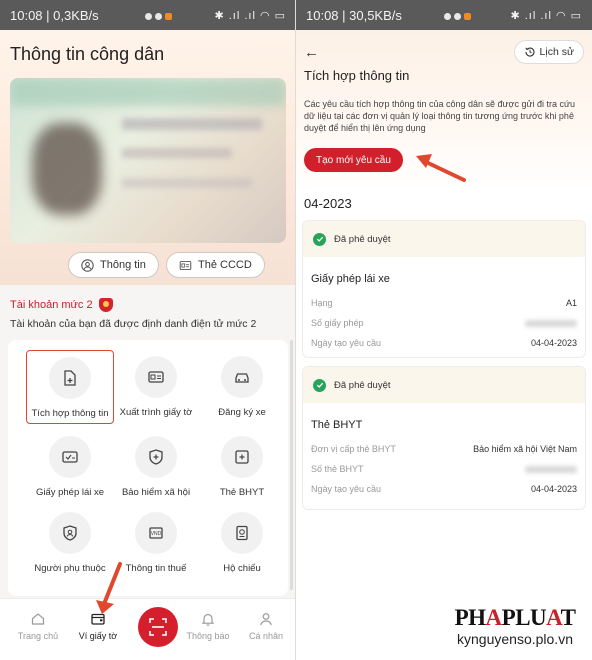 The image size is (592, 660). What do you see at coordinates (291, 465) in the screenshot?
I see `scrollbar` at bounding box center [291, 465].